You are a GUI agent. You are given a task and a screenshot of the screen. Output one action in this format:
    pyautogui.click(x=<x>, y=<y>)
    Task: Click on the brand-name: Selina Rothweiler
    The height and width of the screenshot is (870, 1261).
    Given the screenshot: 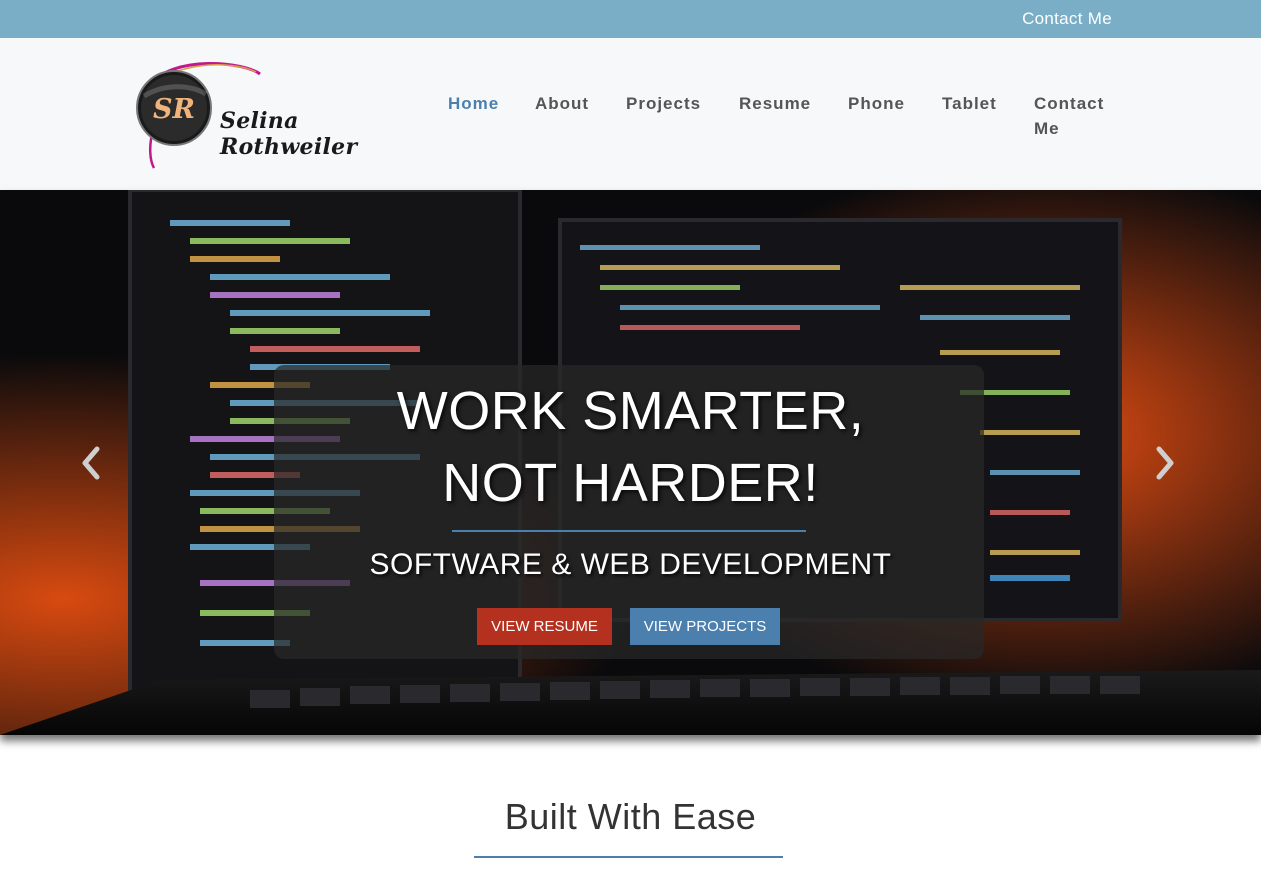 What is the action you would take?
    pyautogui.click(x=289, y=134)
    